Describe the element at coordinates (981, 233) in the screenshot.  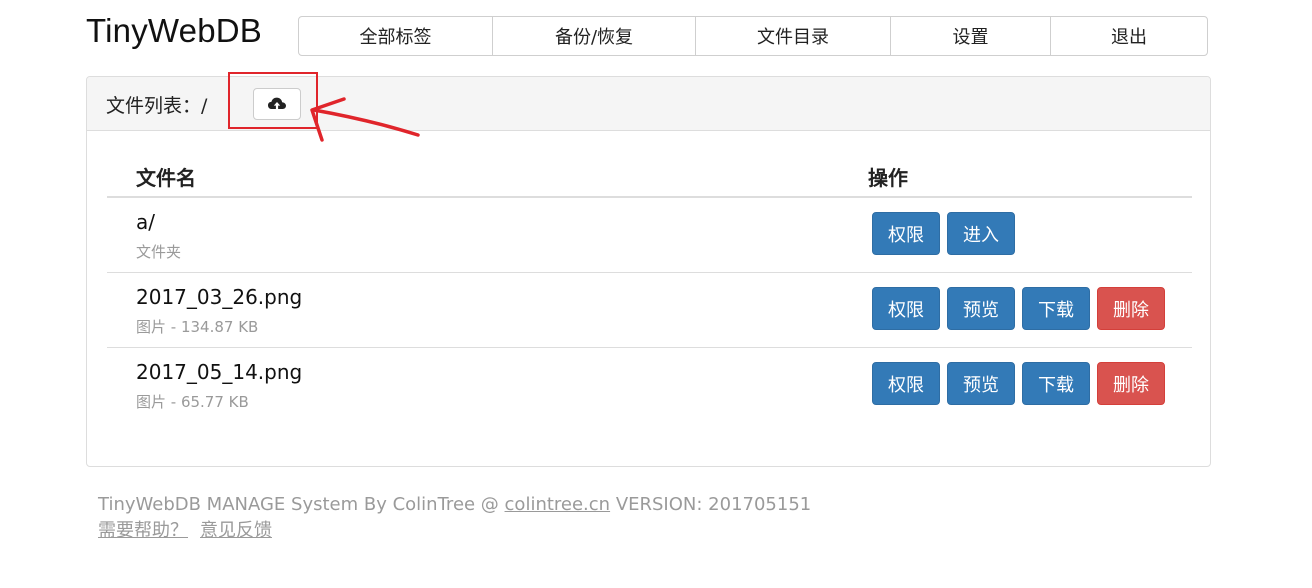
I see `enter-button: 进入` at that location.